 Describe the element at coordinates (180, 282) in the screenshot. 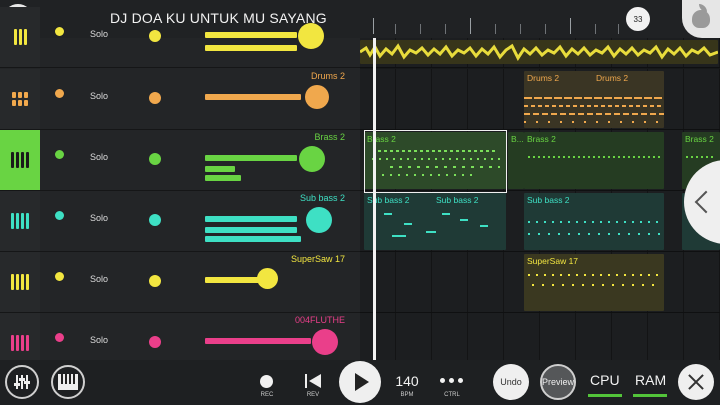

I see `track-row: Solo SuperSaw 17` at that location.